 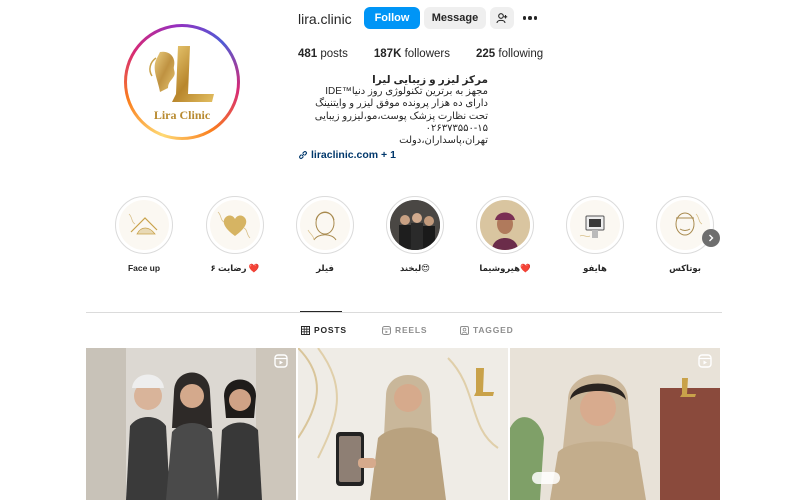 I want to click on bio-phone: ۰۲۶۳۷۳۵۵۰-۱۵, so click(x=456, y=128).